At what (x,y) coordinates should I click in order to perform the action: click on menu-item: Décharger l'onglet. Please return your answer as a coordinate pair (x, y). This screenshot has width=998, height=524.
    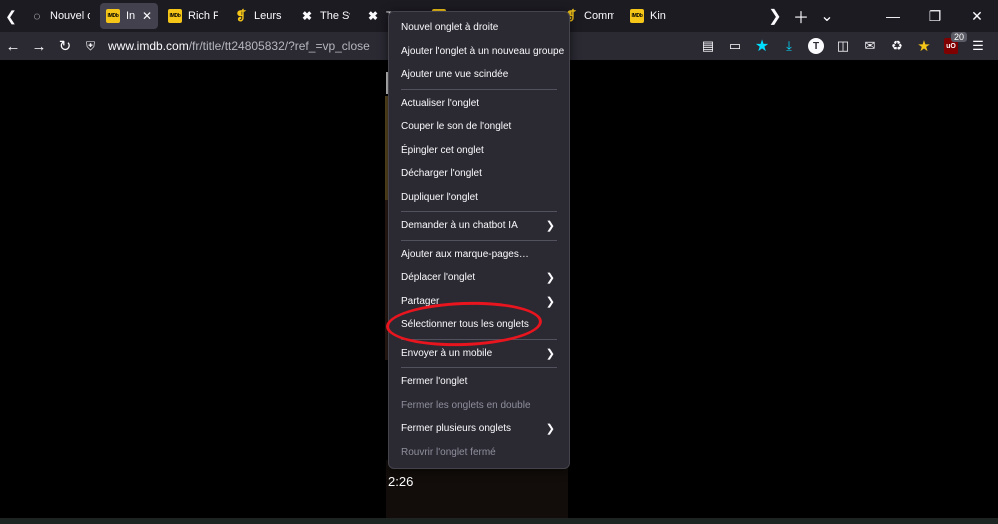
    Looking at the image, I should click on (479, 174).